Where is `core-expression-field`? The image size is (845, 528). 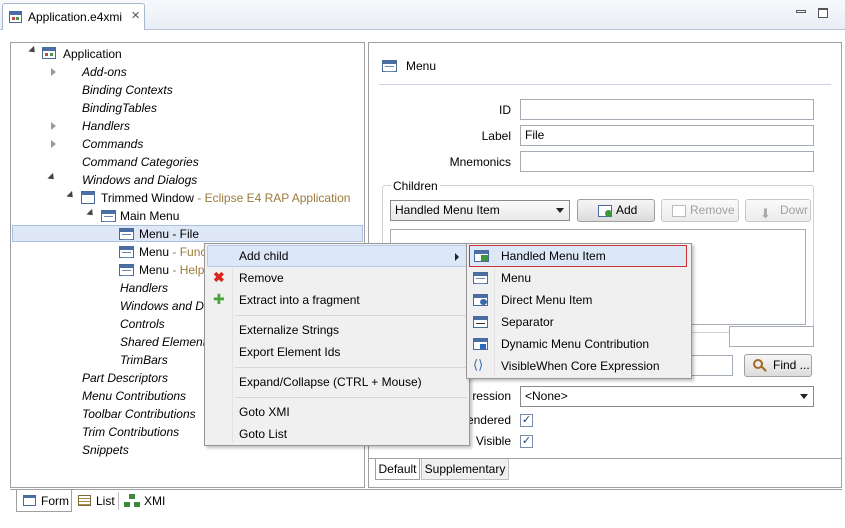
core-expression-field is located at coordinates (712, 365).